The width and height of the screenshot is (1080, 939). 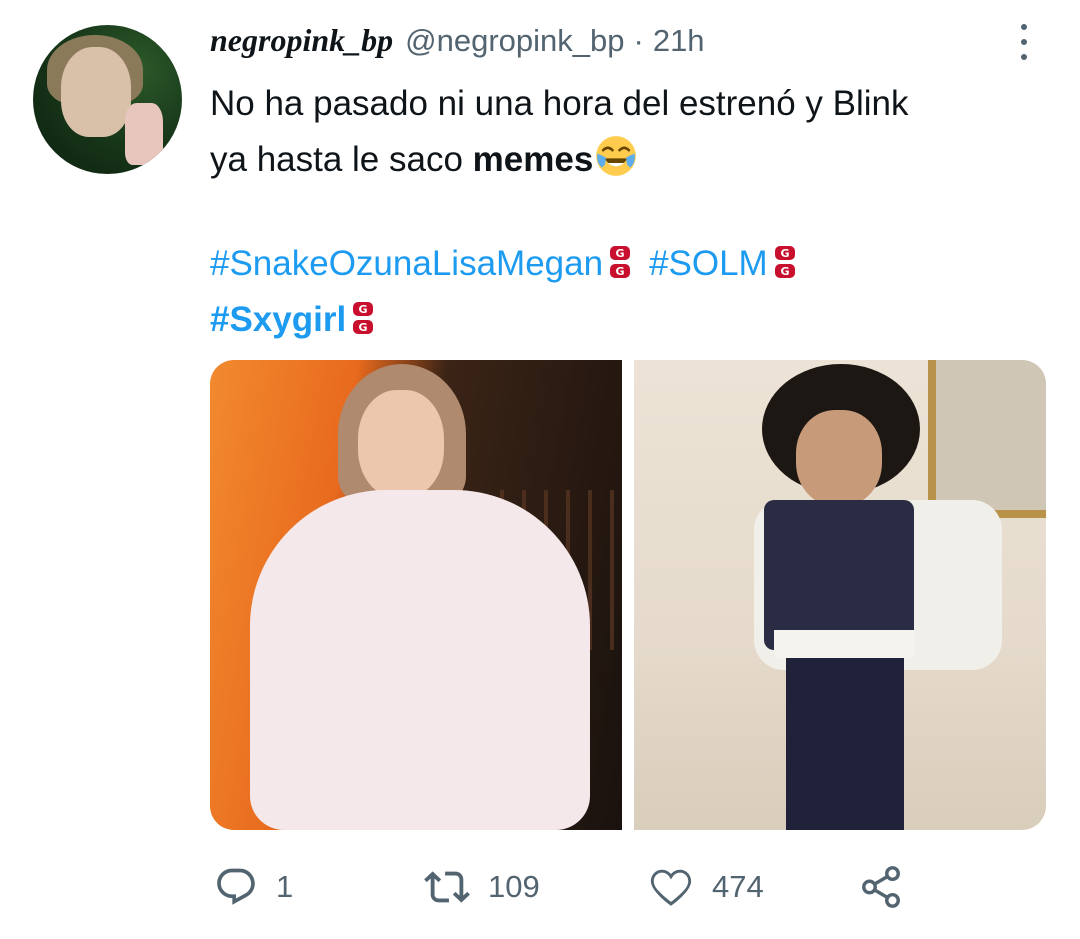 I want to click on reply-icon, so click(x=236, y=886).